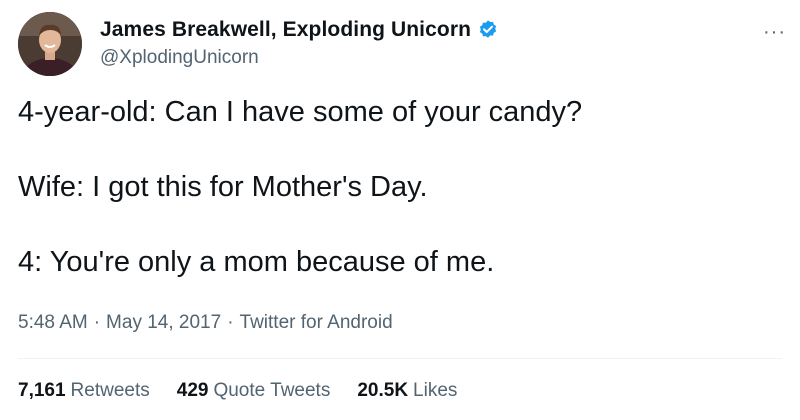 The image size is (800, 420). What do you see at coordinates (192, 390) in the screenshot?
I see `quote-tweets-count: 429` at bounding box center [192, 390].